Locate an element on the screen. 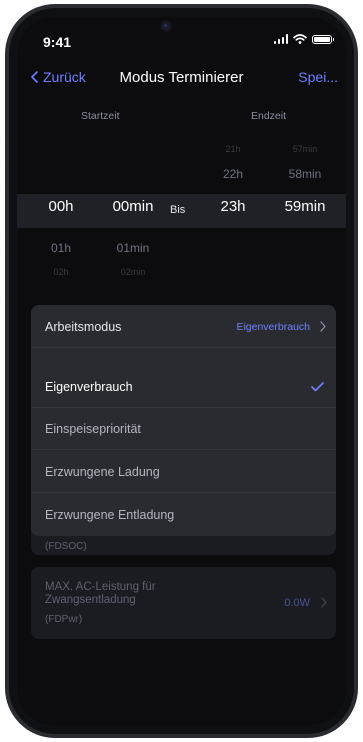 The width and height of the screenshot is (363, 742). end-hour-option: 21h is located at coordinates (233, 149).